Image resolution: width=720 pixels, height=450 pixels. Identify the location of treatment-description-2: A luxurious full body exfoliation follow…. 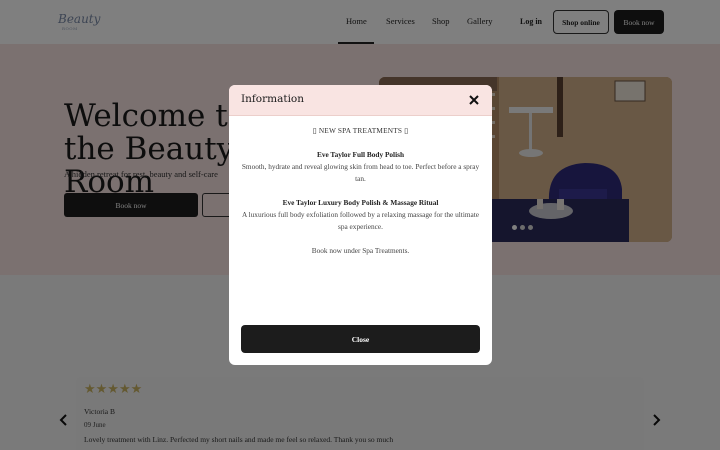
(360, 220).